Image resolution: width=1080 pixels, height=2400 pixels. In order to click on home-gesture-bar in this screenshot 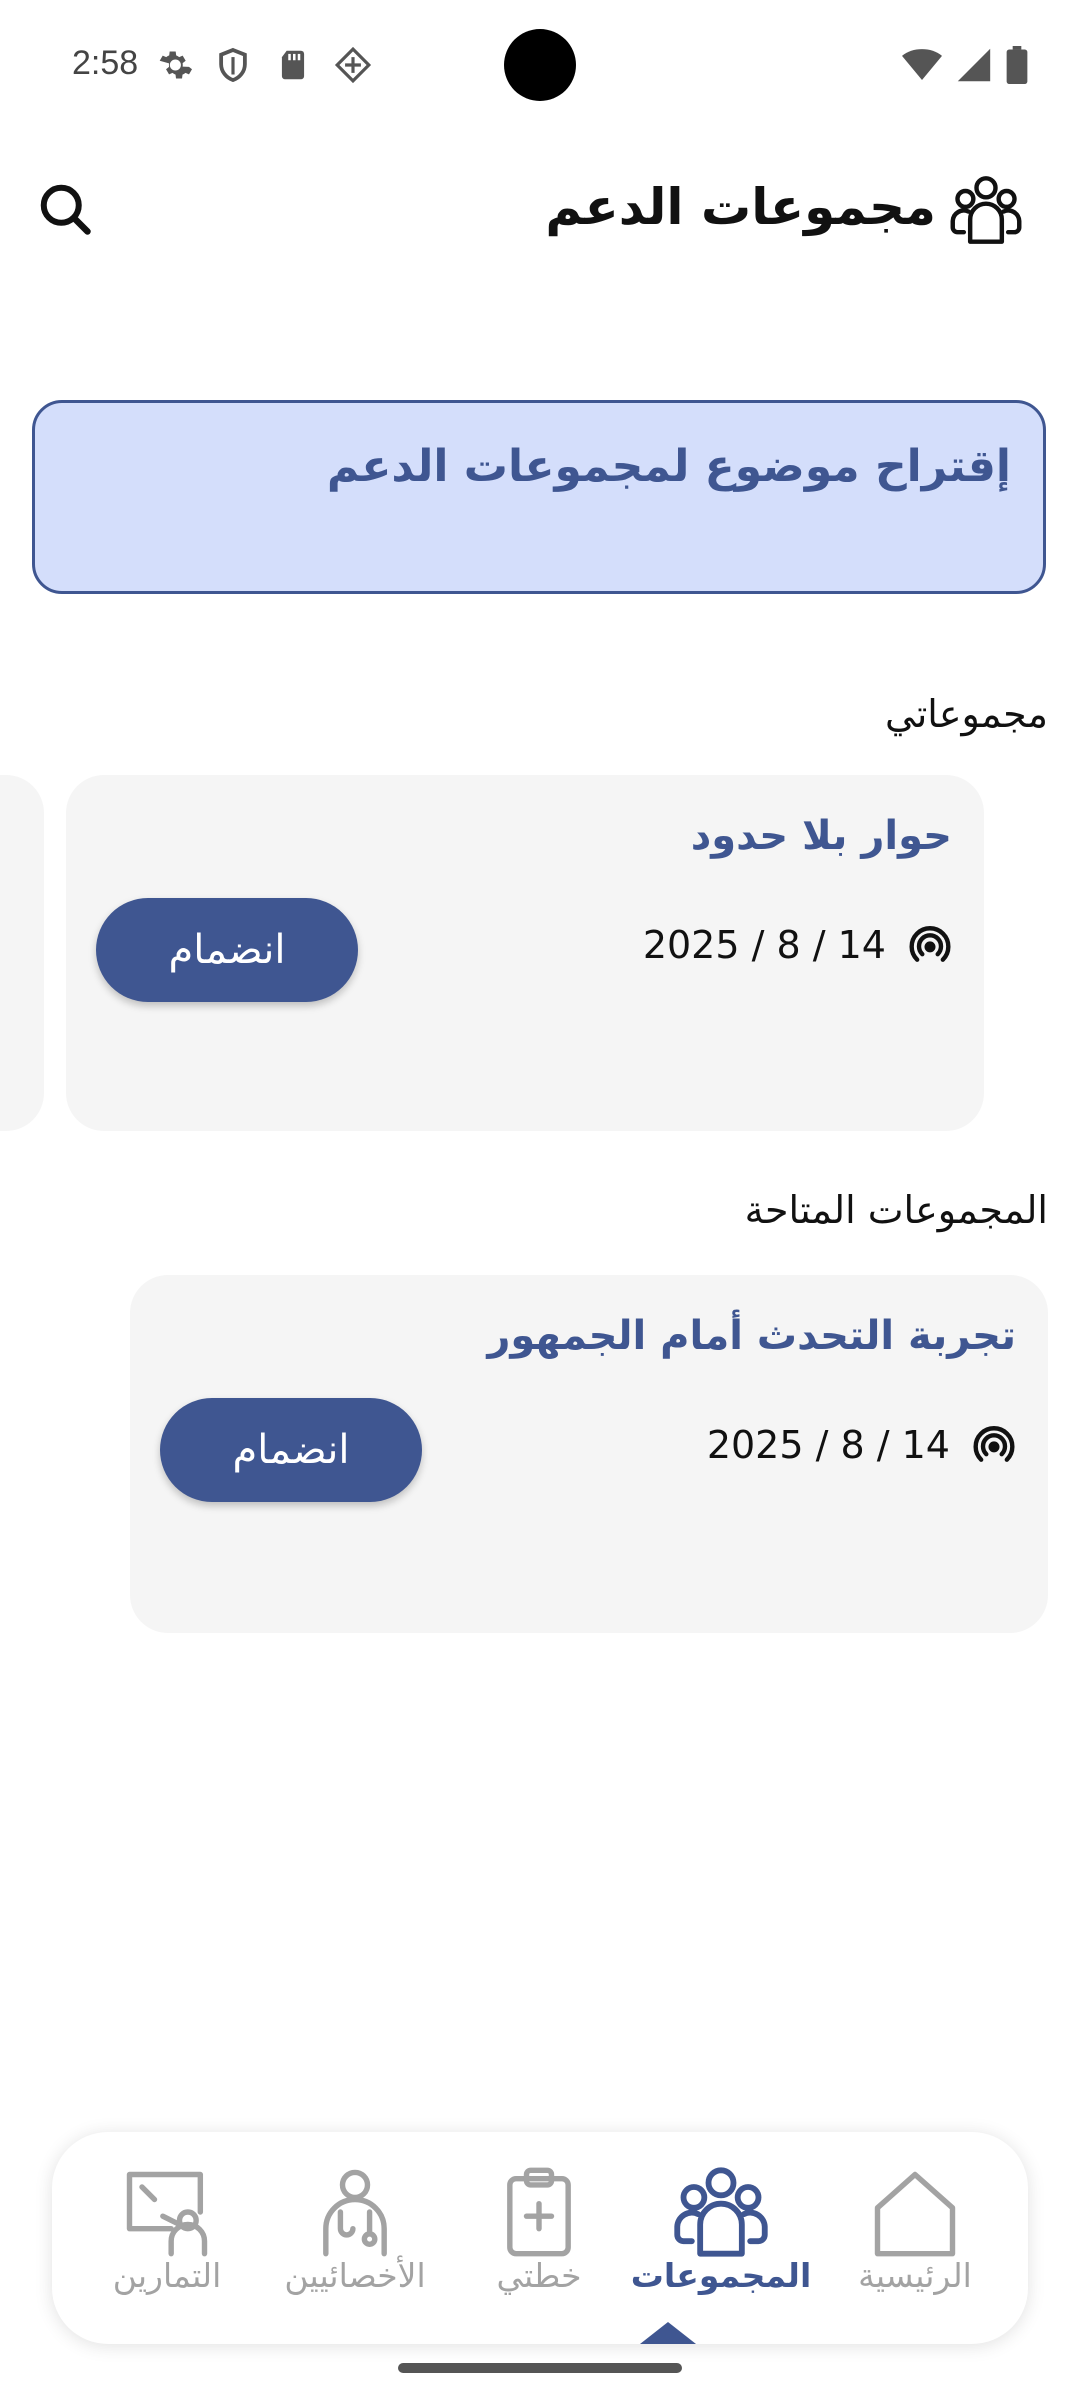, I will do `click(540, 2368)`.